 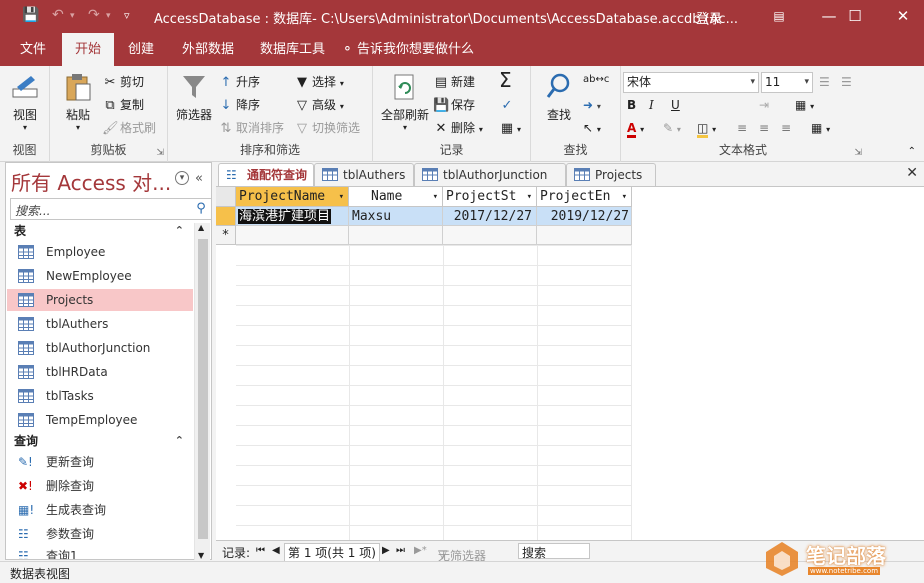 I want to click on close-document-icon: ✕, so click(x=912, y=173).